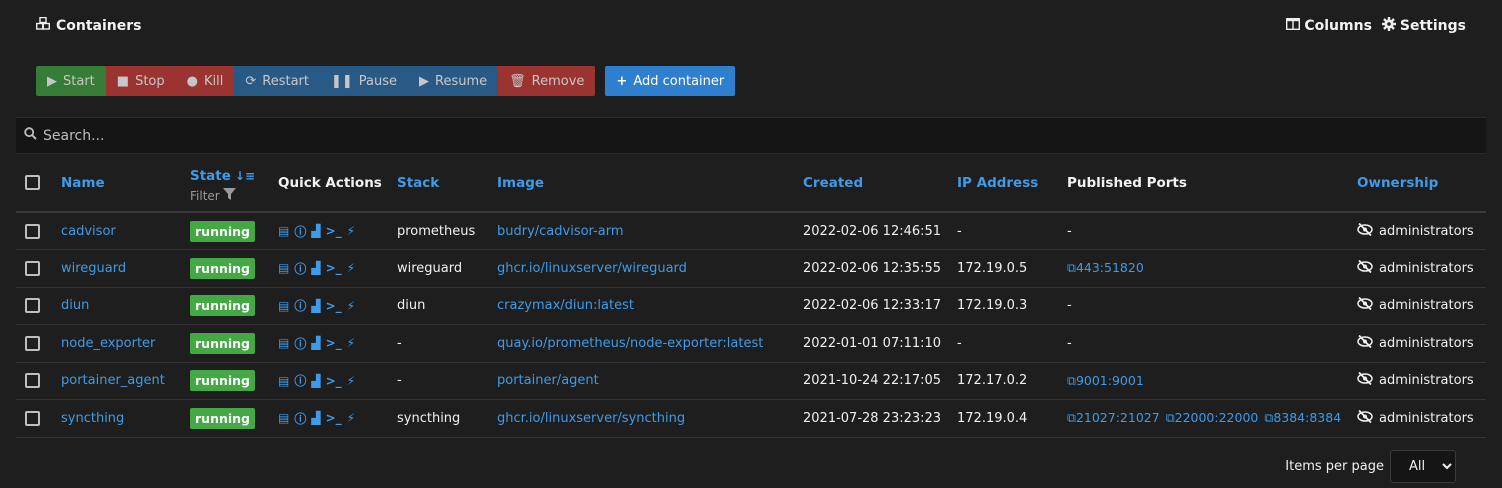 The height and width of the screenshot is (488, 1502). Describe the element at coordinates (1365, 231) in the screenshot. I see `eye-slash-icon` at that location.